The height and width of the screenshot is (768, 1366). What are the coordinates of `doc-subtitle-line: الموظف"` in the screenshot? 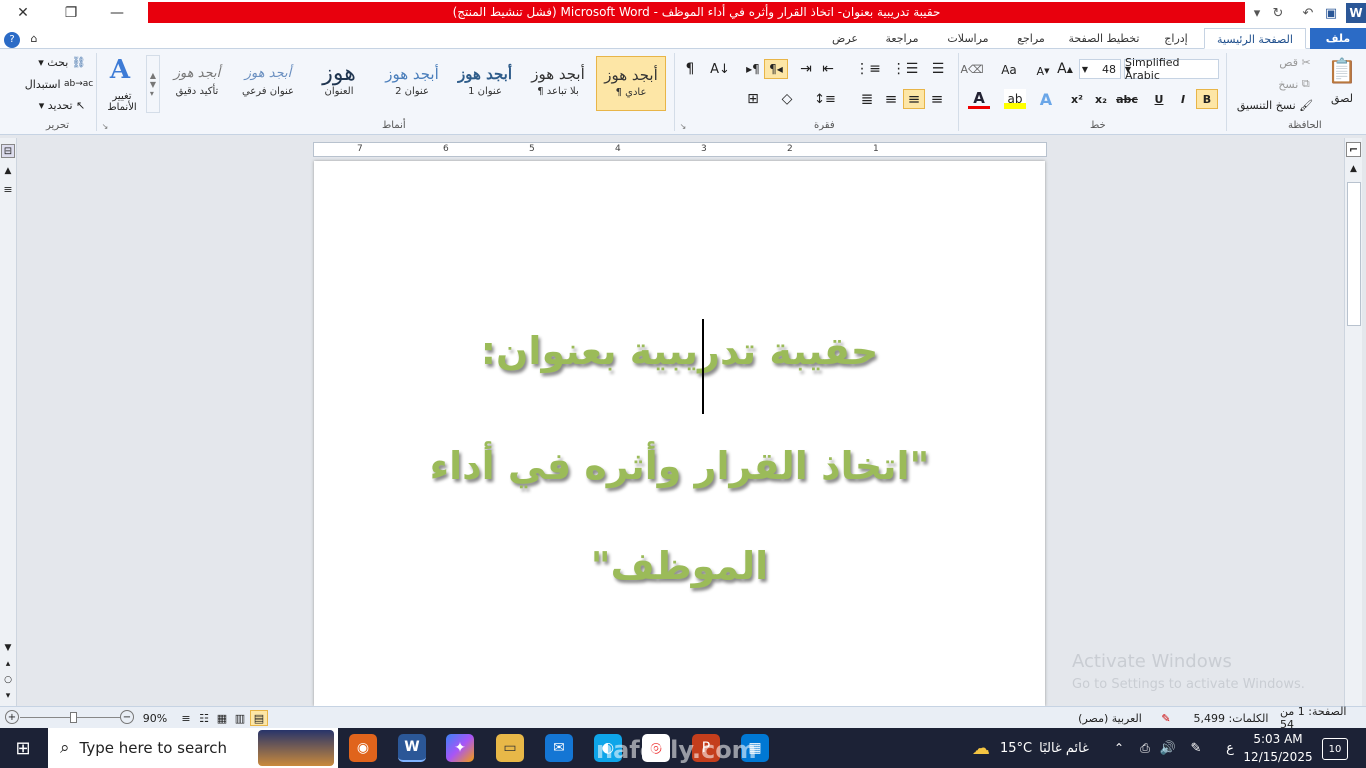 It's located at (679, 566).